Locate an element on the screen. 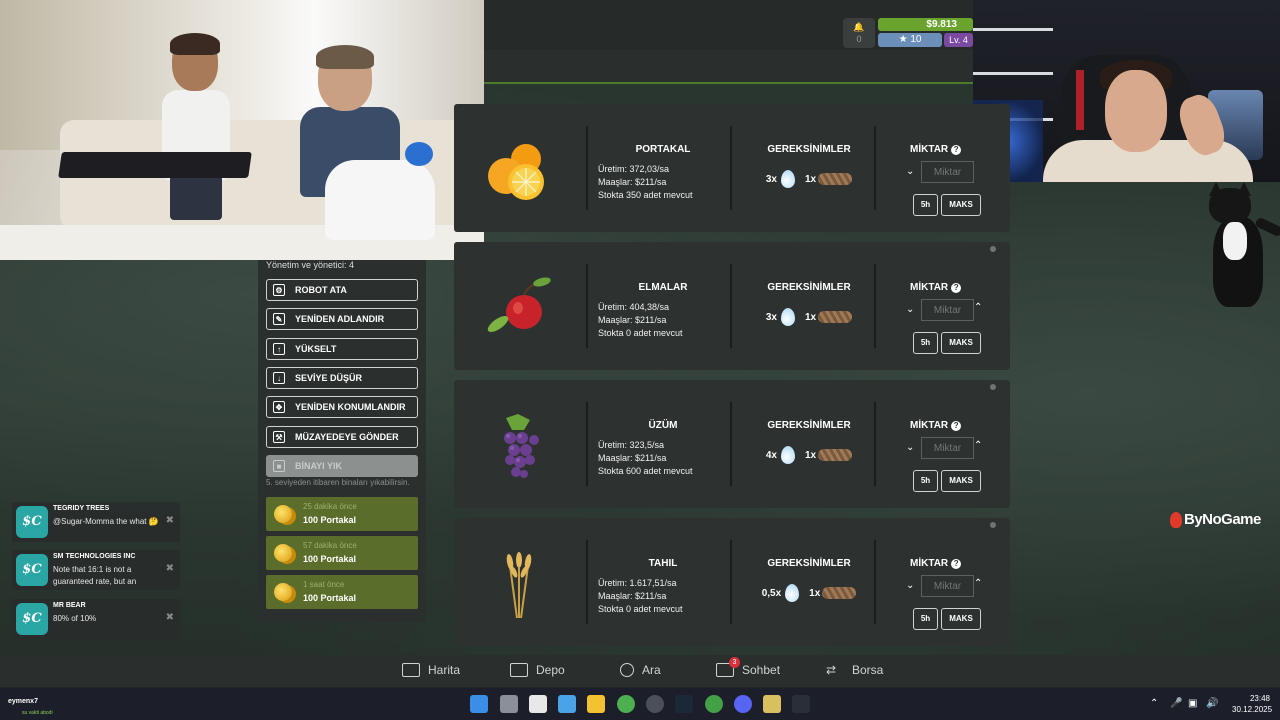  taskview-icon is located at coordinates (509, 704).